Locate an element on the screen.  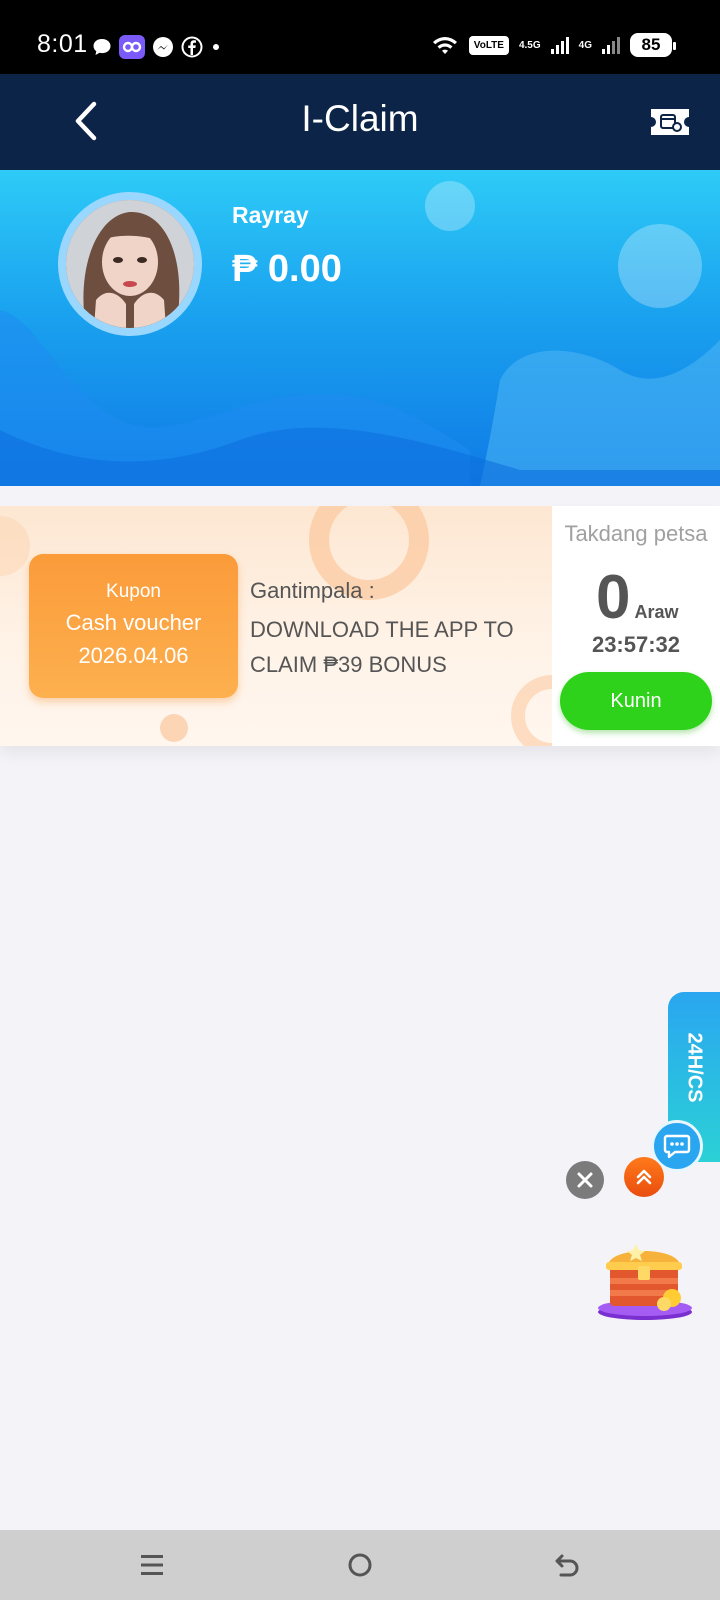
notification-icons is located at coordinates (155, 47).